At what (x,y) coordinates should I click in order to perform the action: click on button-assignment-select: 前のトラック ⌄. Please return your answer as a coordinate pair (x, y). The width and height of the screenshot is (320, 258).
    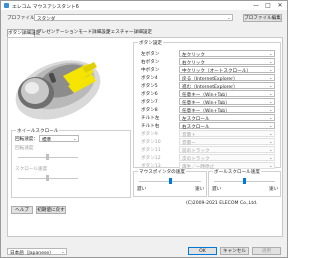
    Looking at the image, I should click on (227, 150).